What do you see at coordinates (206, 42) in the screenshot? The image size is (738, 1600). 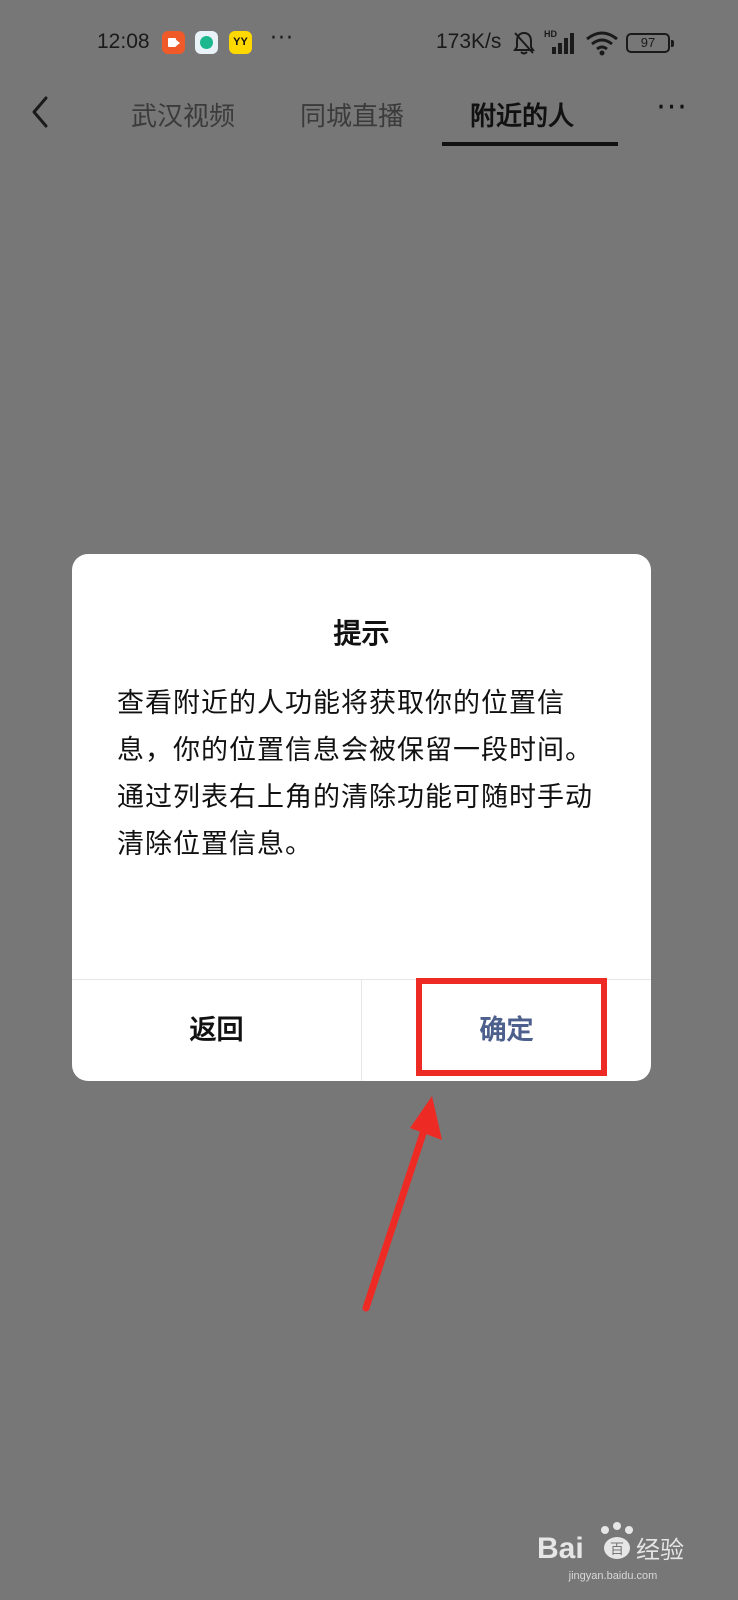 I see `globe-app-icon` at bounding box center [206, 42].